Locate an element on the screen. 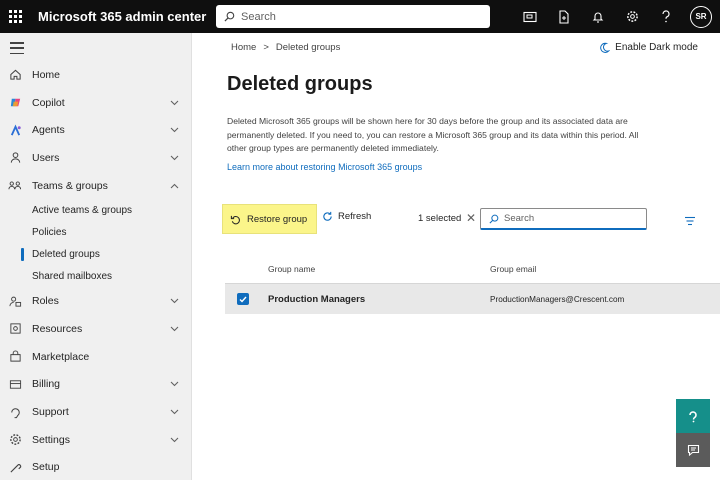 The height and width of the screenshot is (480, 720). breadcrumb-home: Home is located at coordinates (243, 47).